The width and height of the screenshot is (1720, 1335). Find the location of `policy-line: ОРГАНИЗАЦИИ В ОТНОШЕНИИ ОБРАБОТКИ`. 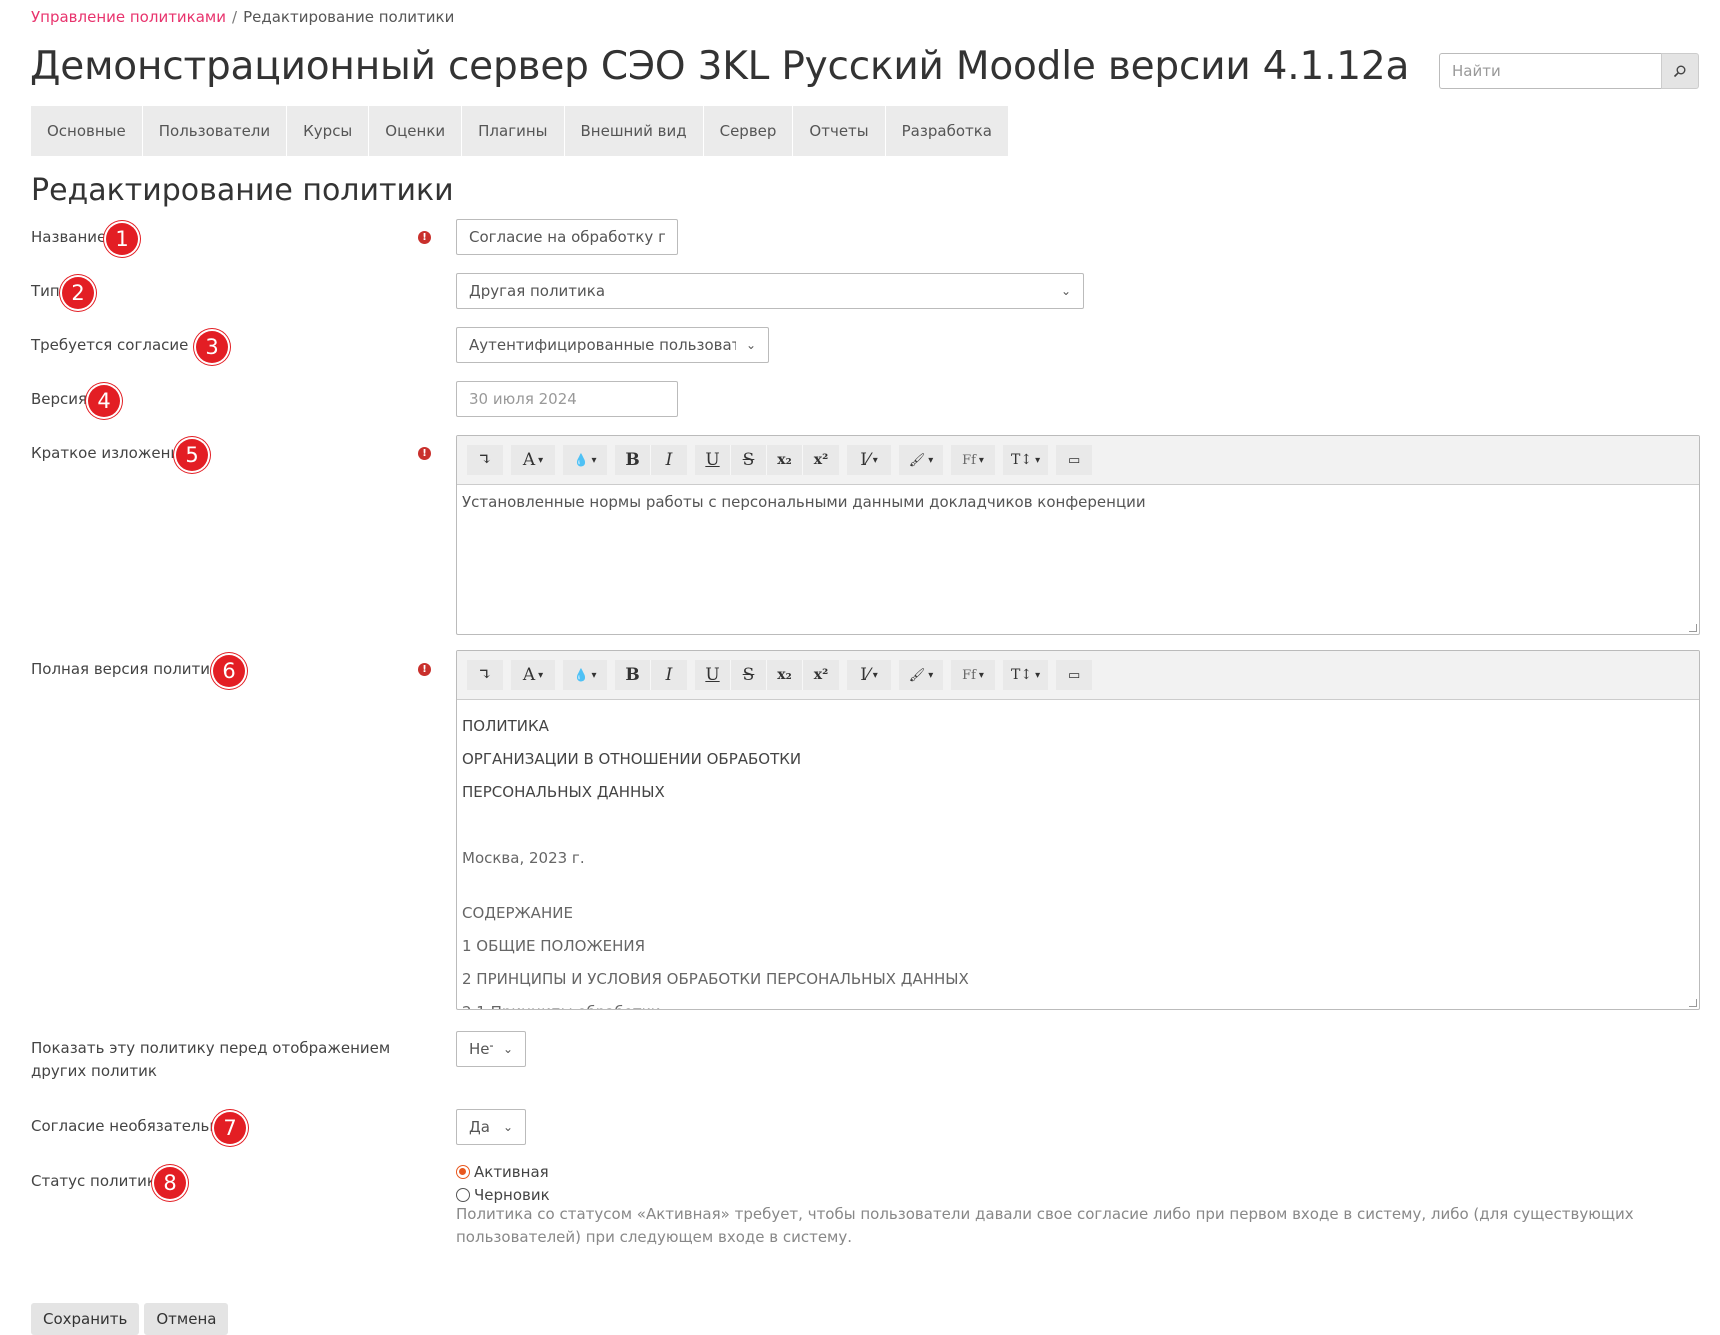

policy-line: ОРГАНИЗАЦИИ В ОТНОШЕНИИ ОБРАБОТКИ is located at coordinates (632, 759).